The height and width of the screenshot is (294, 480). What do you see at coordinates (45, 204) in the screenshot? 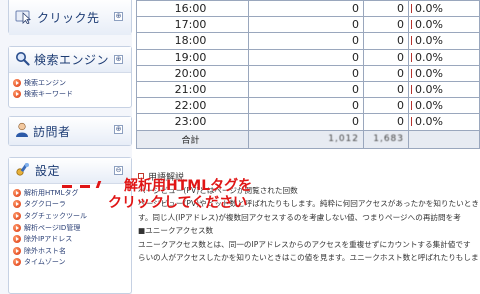
I see `sidebar-item-label: タグクローラ` at bounding box center [45, 204].